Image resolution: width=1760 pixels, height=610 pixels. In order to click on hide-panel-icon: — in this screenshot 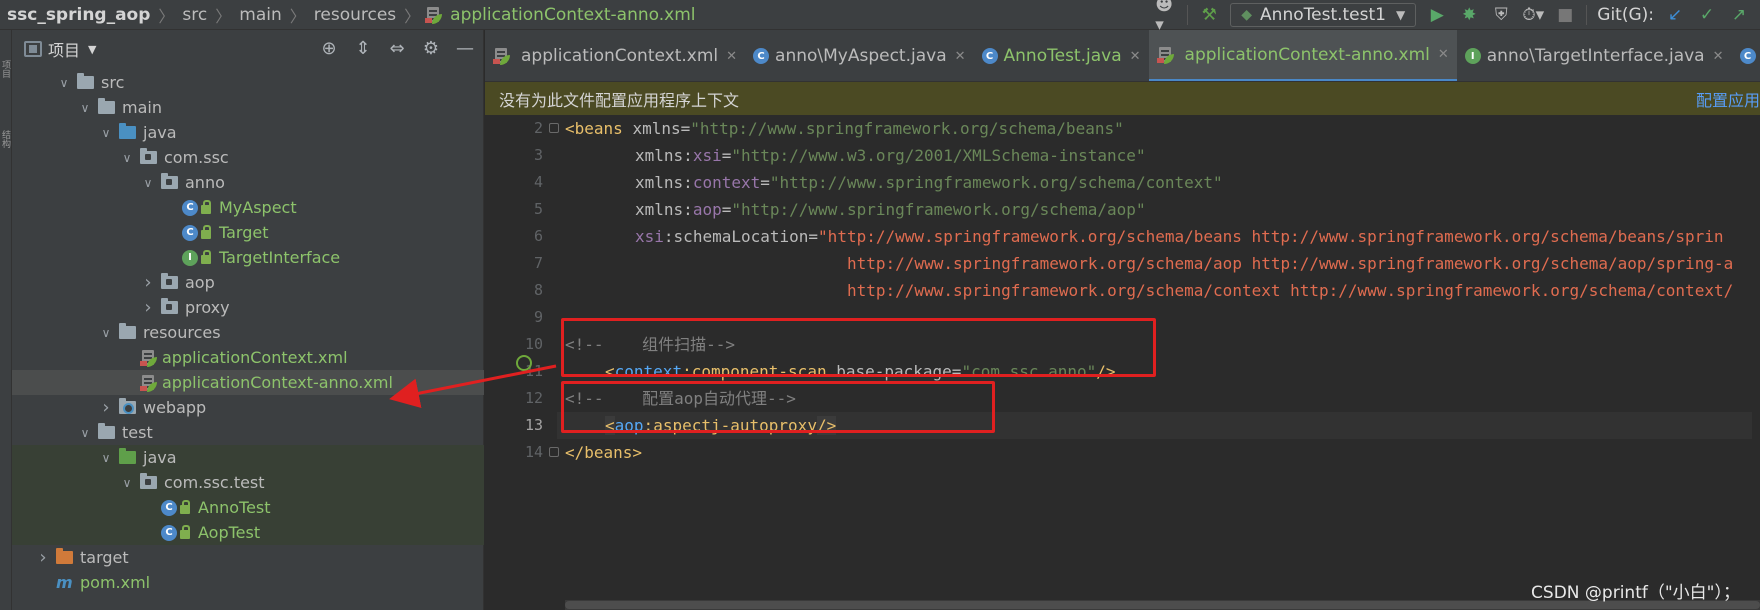, I will do `click(465, 48)`.